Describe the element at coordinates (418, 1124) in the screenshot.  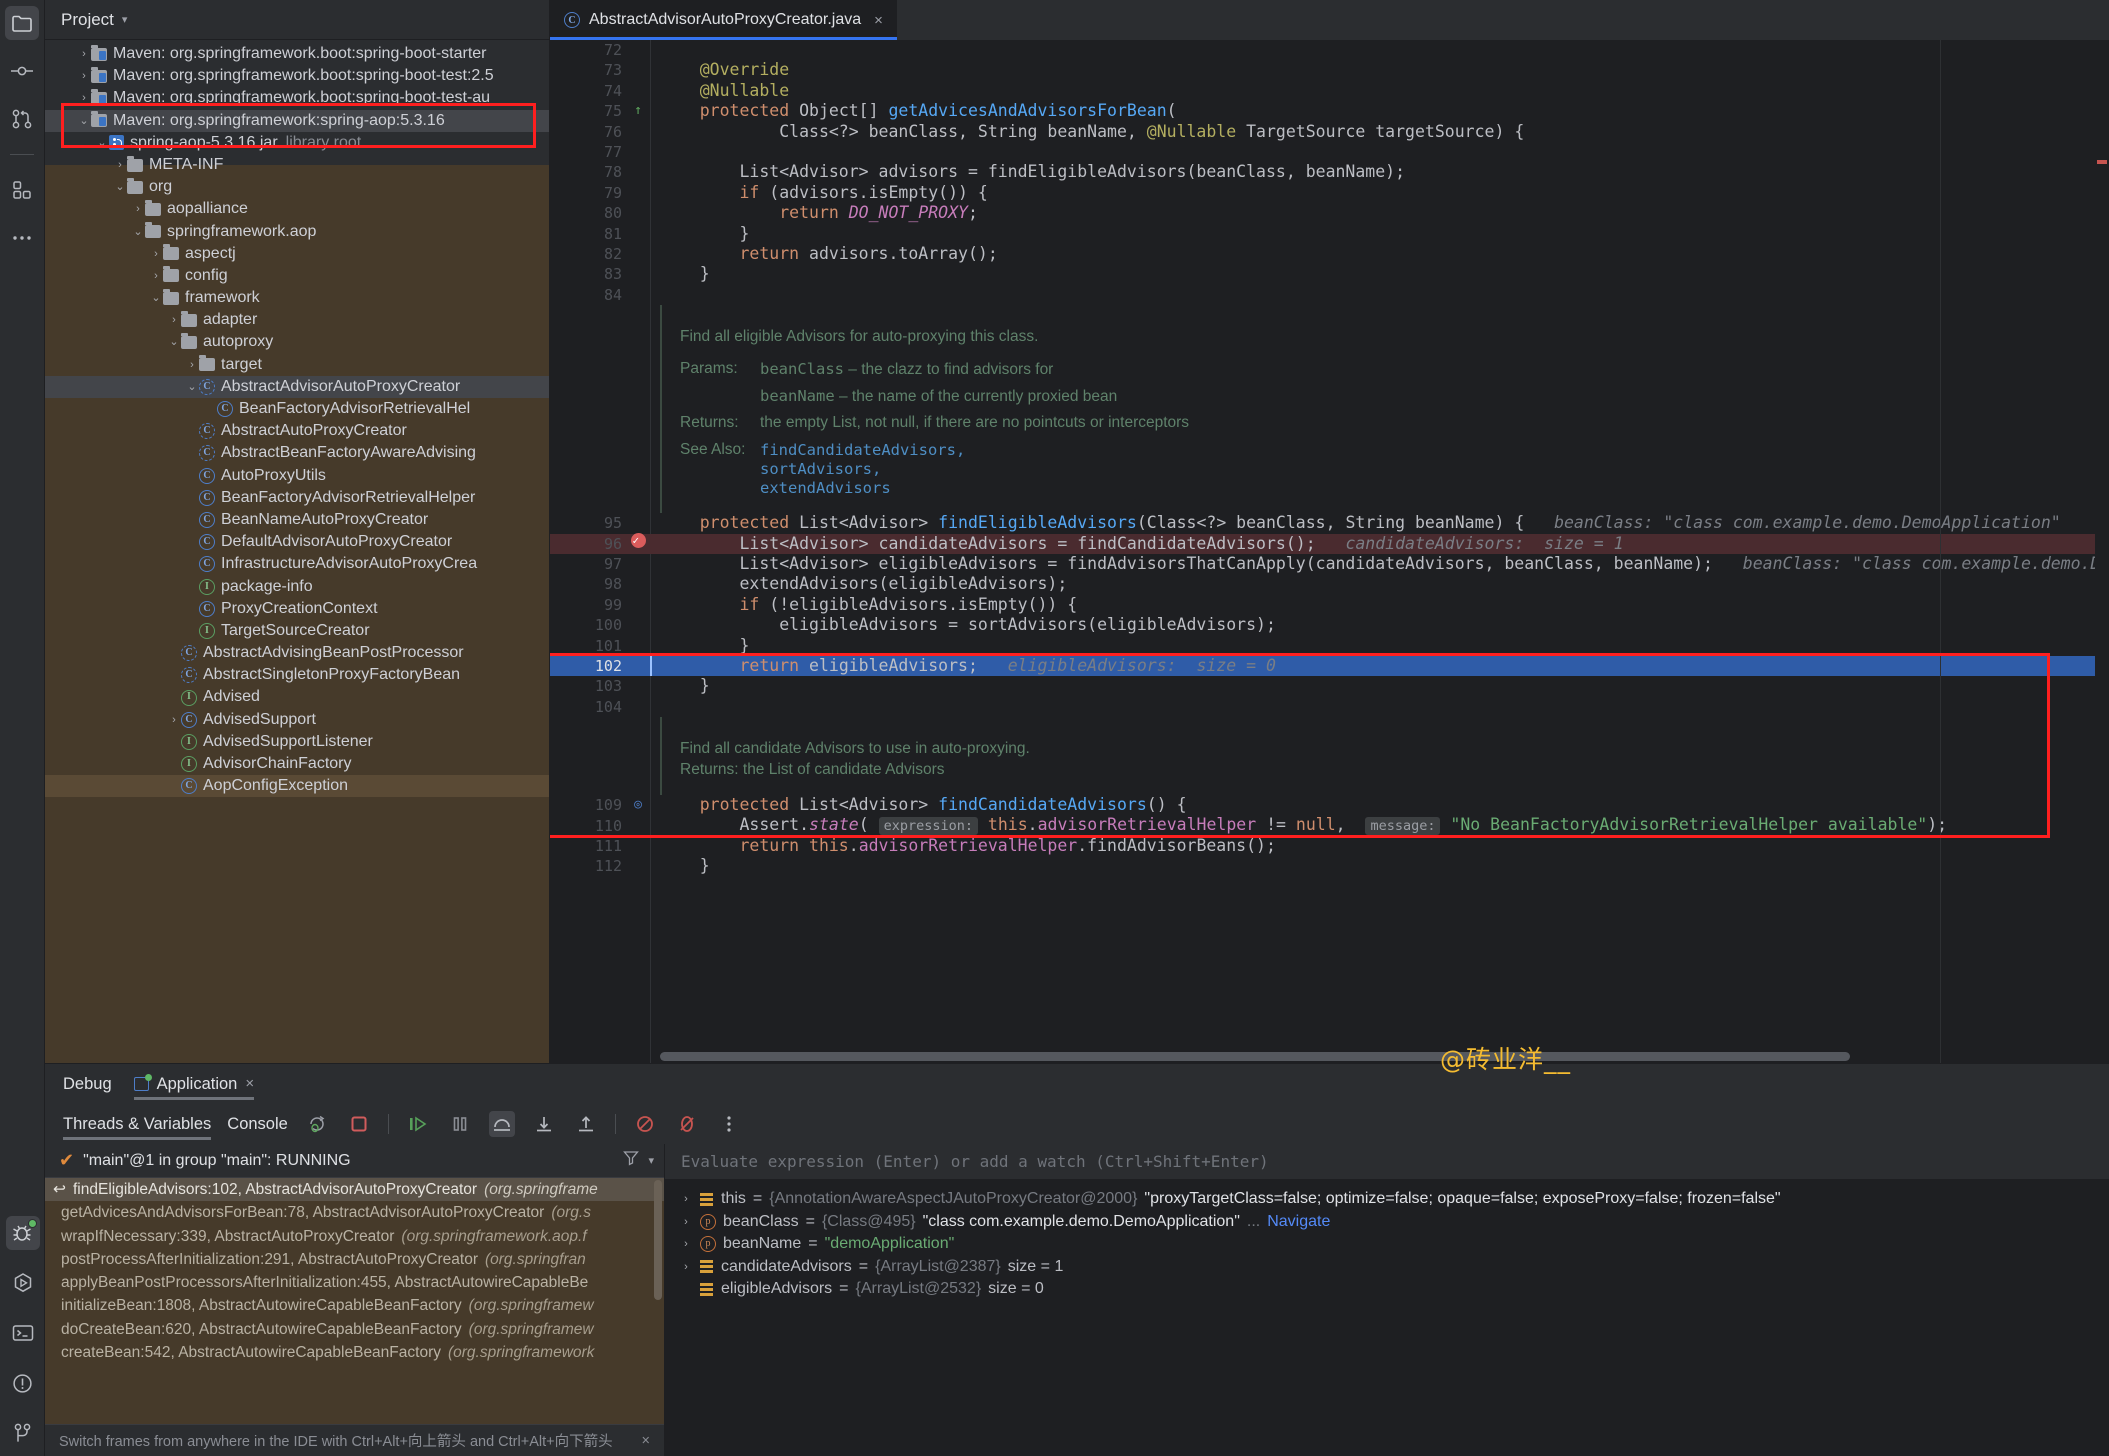
I see `resume-program-icon` at that location.